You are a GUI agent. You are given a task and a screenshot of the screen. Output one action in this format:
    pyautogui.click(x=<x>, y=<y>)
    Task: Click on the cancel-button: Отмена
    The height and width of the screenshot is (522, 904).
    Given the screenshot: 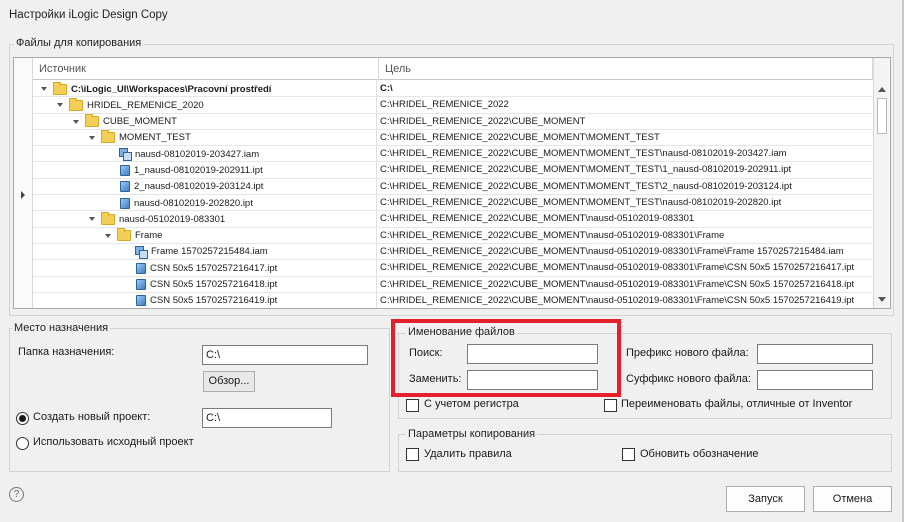 What is the action you would take?
    pyautogui.click(x=852, y=499)
    